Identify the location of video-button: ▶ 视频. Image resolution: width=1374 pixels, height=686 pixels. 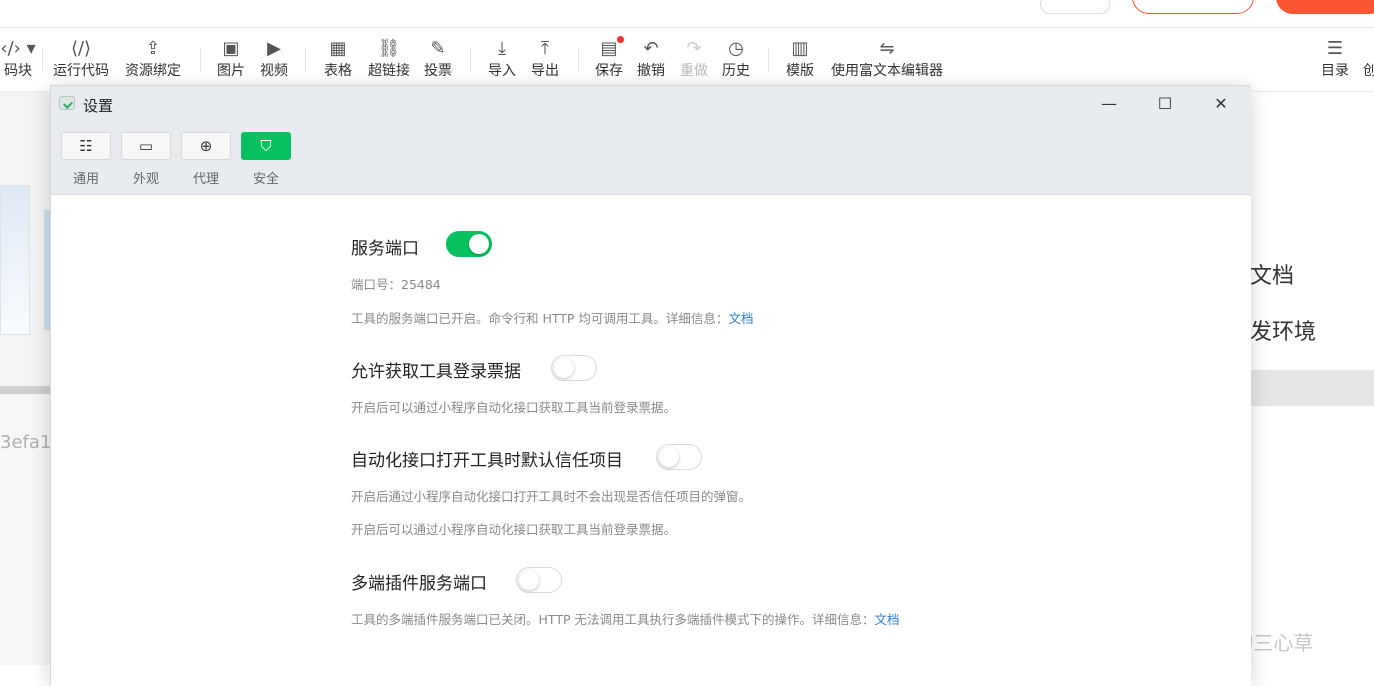
(274, 59).